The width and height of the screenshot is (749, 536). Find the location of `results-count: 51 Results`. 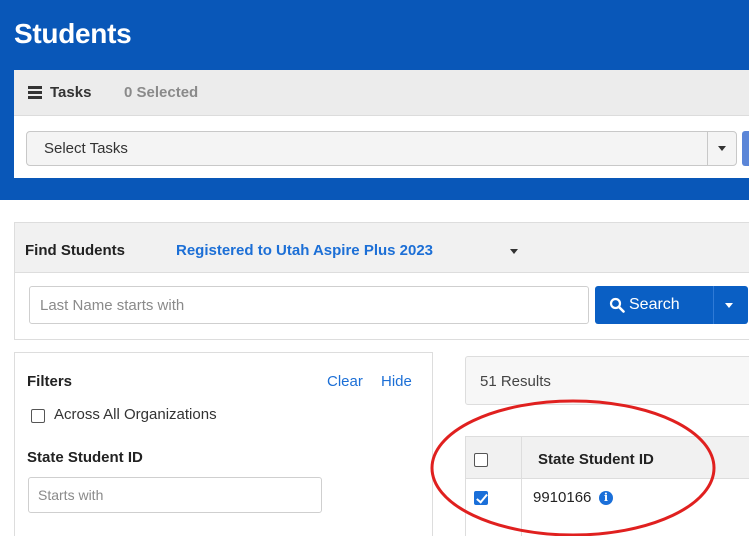

results-count: 51 Results is located at coordinates (515, 381).